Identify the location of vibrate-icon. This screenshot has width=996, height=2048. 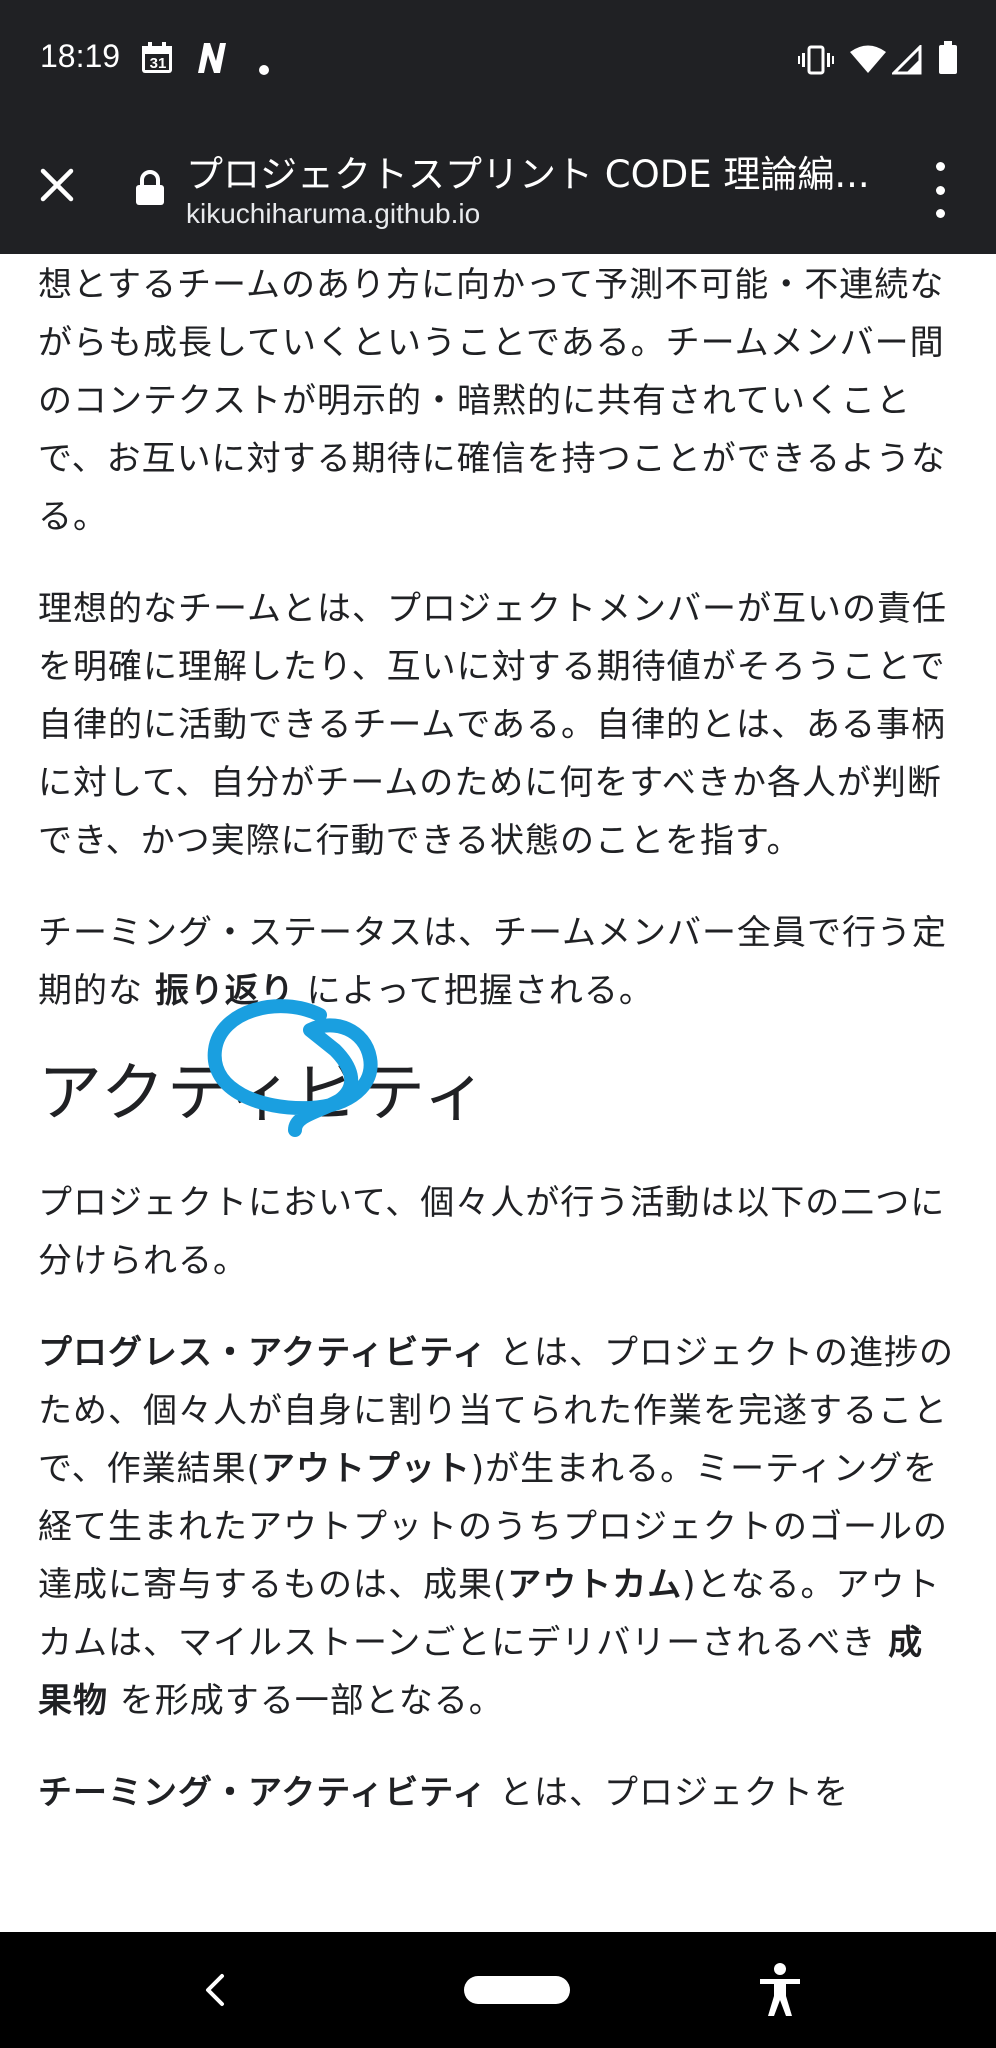
(816, 60).